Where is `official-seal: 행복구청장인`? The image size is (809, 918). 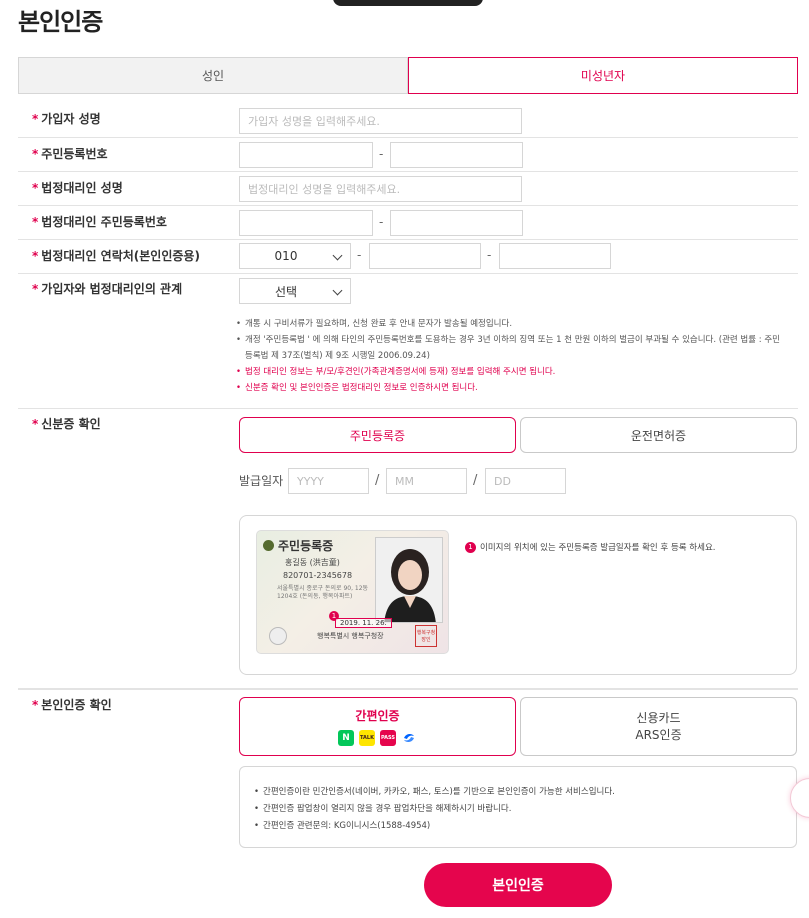 official-seal: 행복구청장인 is located at coordinates (426, 636).